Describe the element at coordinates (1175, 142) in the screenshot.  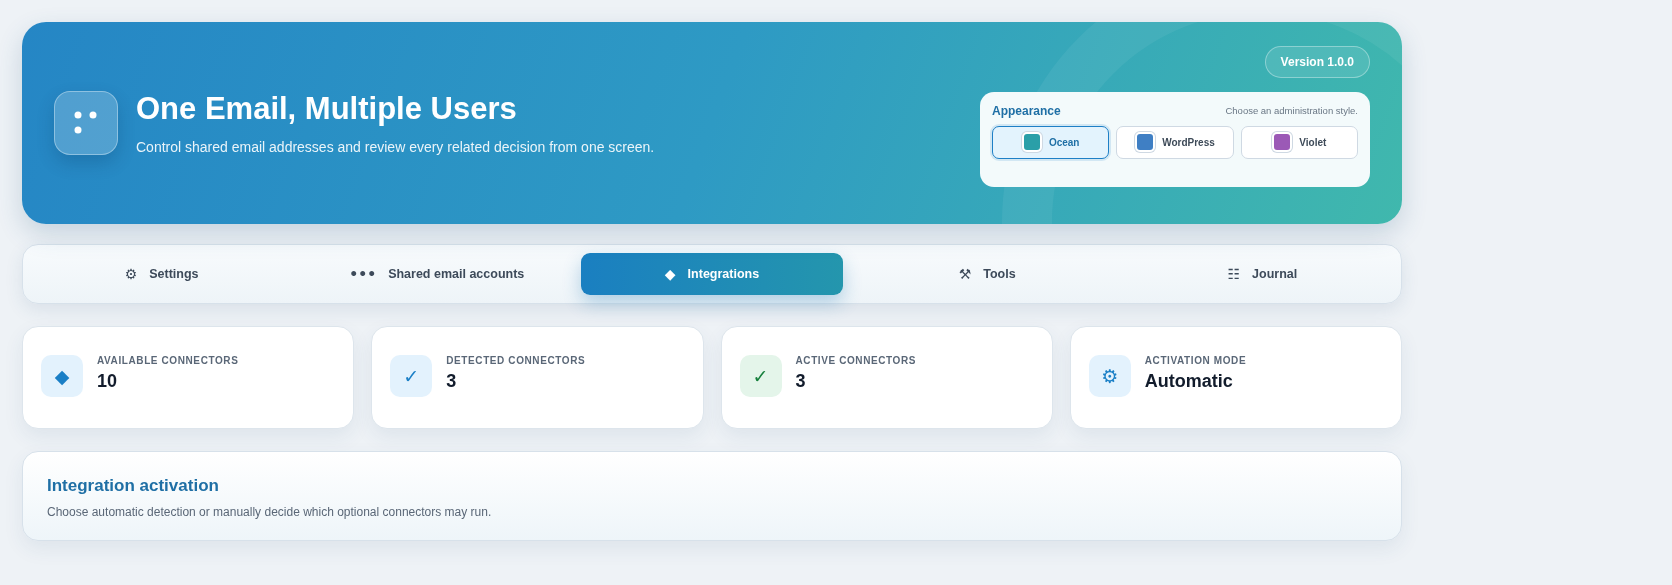
I see `theme-option: WordPress` at that location.